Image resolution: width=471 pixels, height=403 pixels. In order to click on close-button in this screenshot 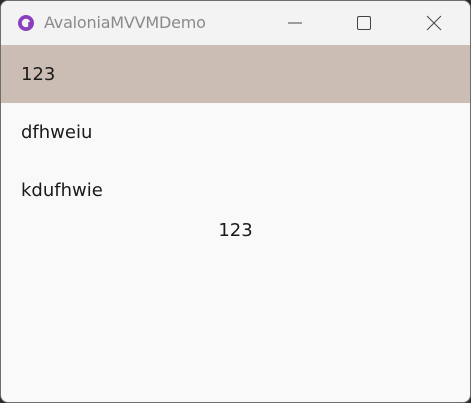, I will do `click(434, 23)`.